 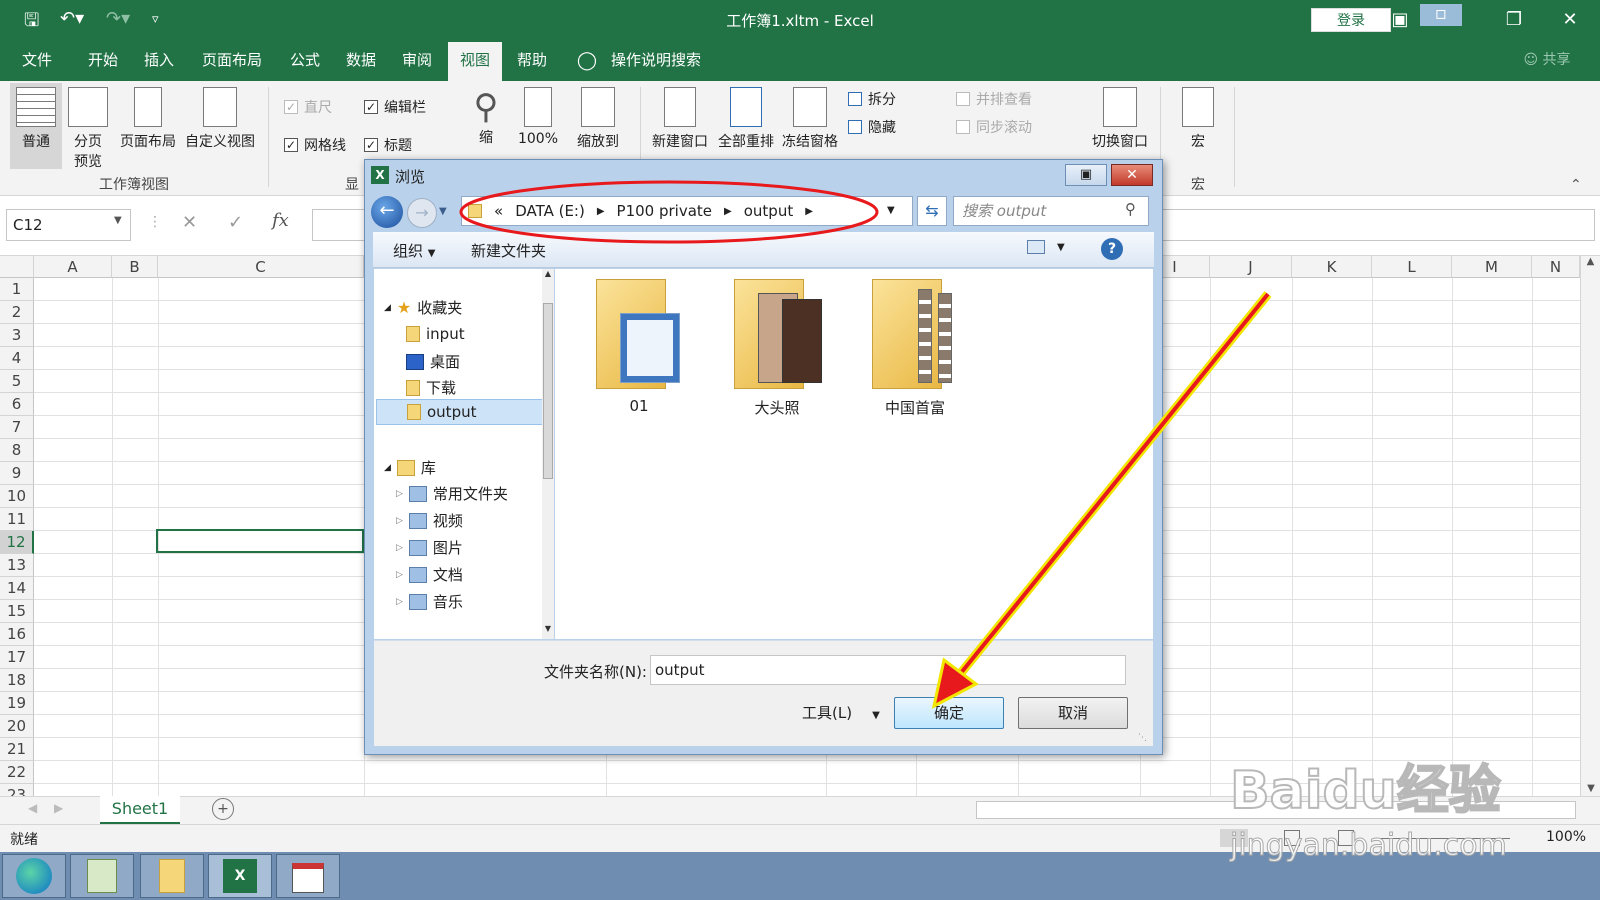 What do you see at coordinates (189, 222) in the screenshot?
I see `cancel-entry-icon: ✕` at bounding box center [189, 222].